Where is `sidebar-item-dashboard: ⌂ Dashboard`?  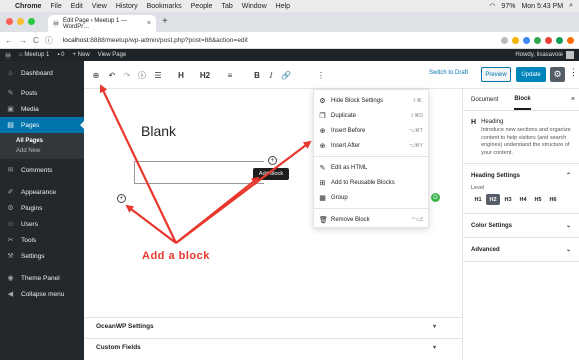
sidebar-item-dashboard: ⌂ Dashboard is located at coordinates (42, 73).